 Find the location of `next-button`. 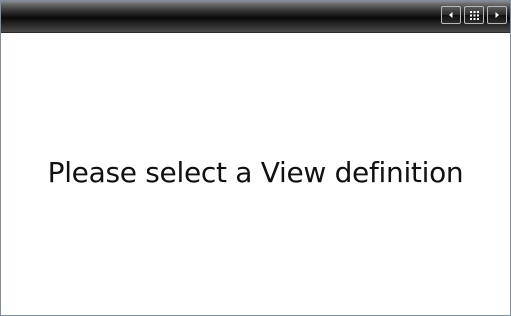

next-button is located at coordinates (497, 15).